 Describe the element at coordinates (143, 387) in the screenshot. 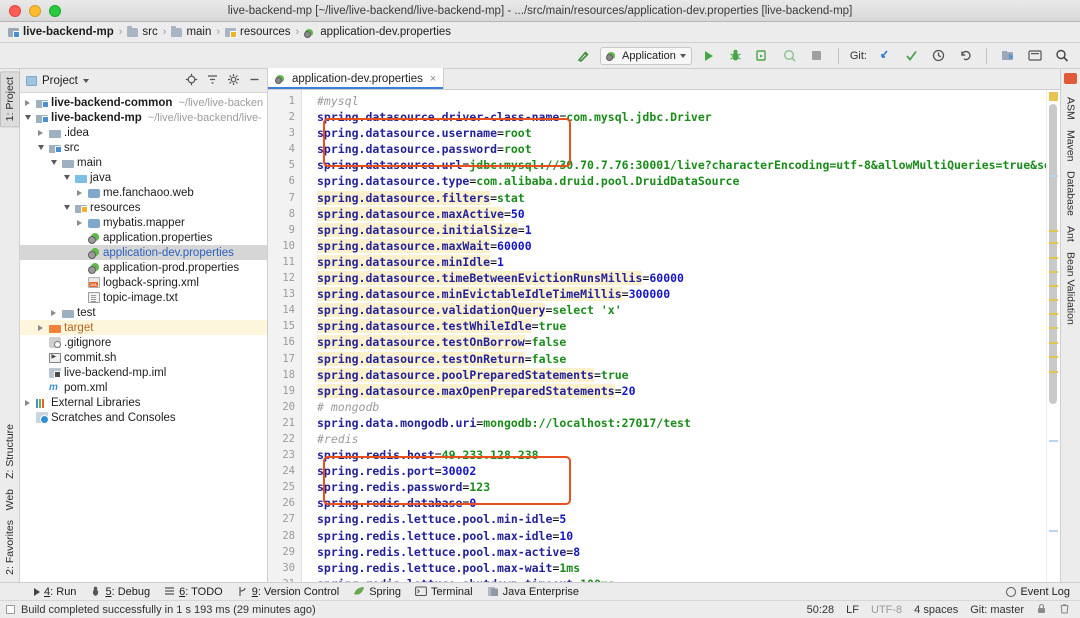

I see `tree-node: m pom.xml` at that location.